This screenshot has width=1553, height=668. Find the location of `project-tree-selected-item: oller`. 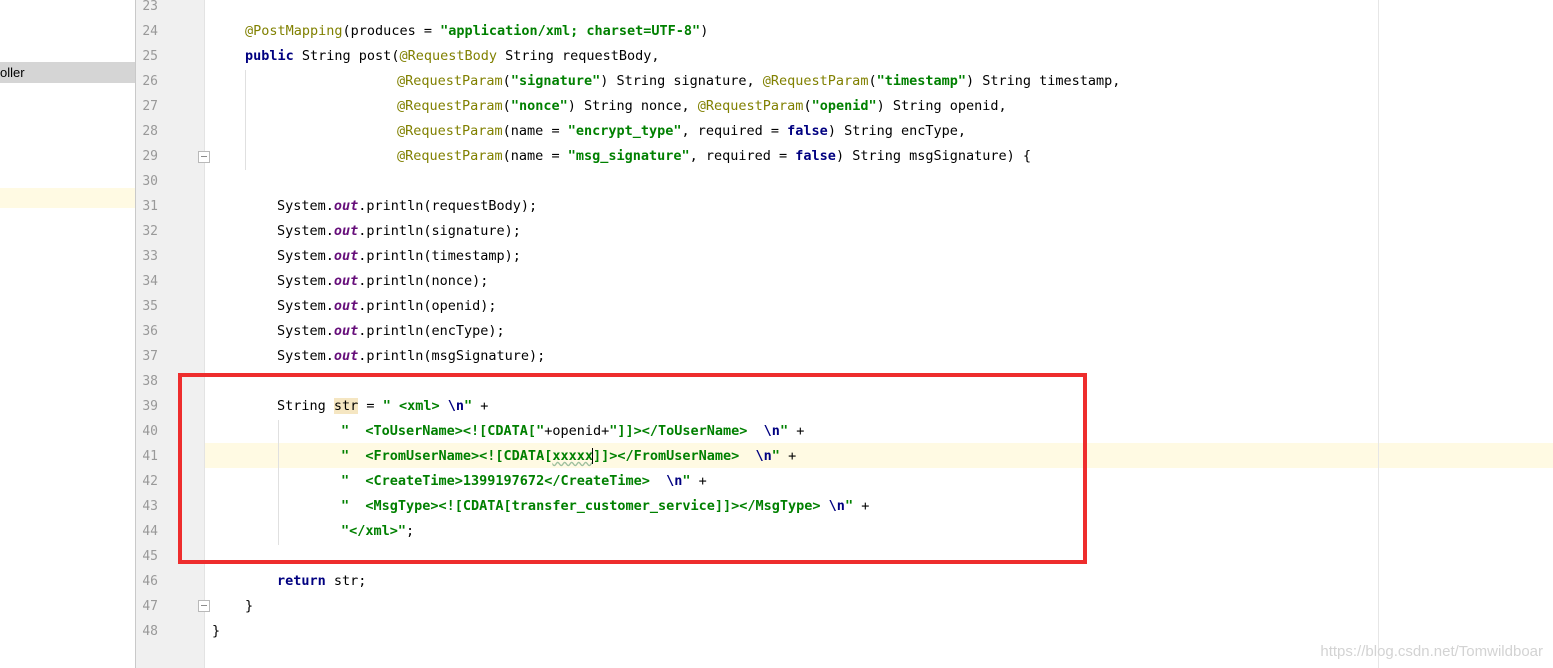

project-tree-selected-item: oller is located at coordinates (67, 72).